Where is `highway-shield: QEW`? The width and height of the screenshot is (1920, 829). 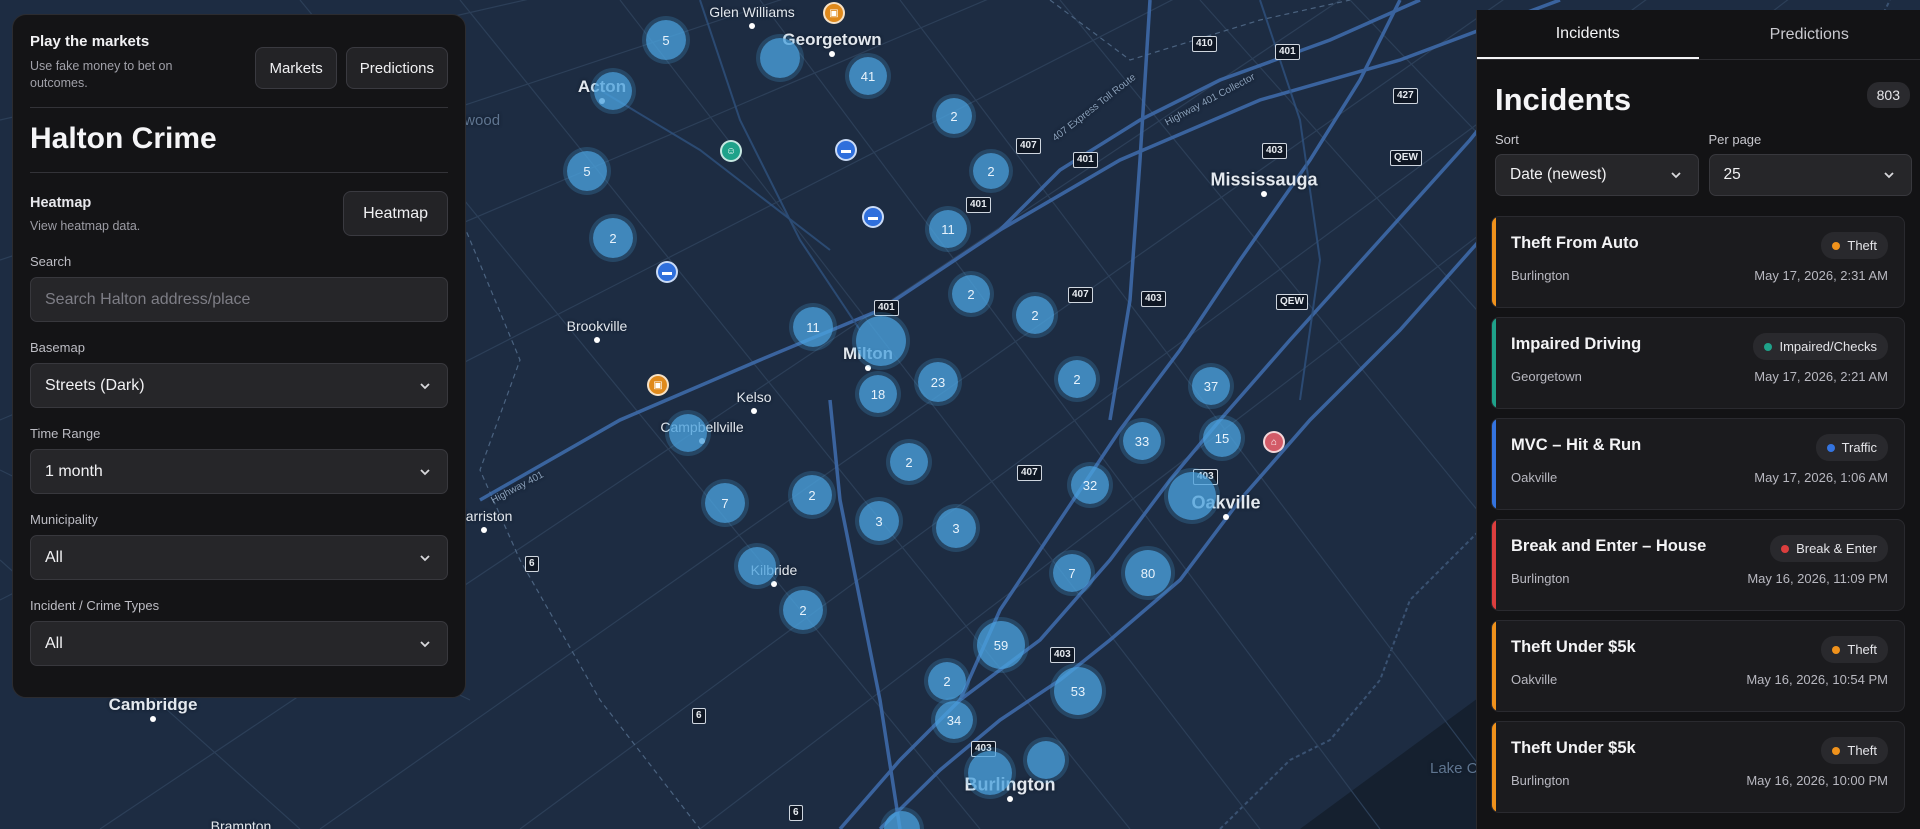
highway-shield: QEW is located at coordinates (1406, 158).